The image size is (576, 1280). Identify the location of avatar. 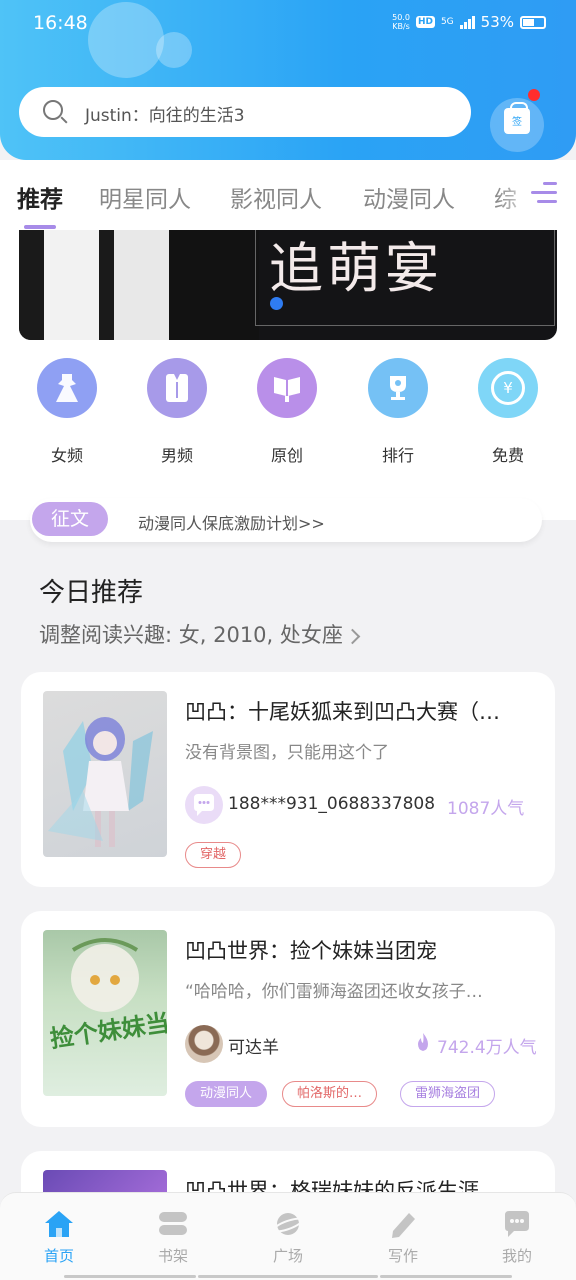
(204, 1044).